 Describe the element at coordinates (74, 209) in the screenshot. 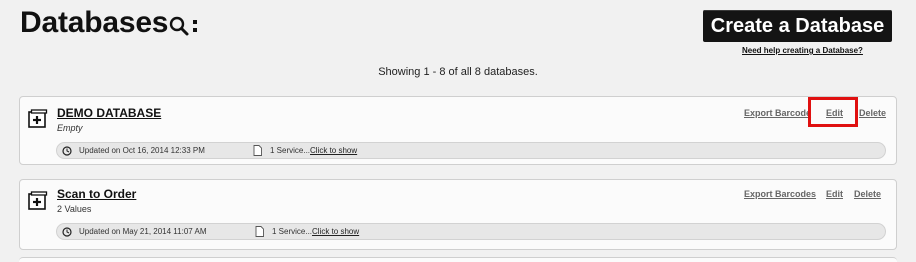

I see `database-value-count: 2 Values` at that location.